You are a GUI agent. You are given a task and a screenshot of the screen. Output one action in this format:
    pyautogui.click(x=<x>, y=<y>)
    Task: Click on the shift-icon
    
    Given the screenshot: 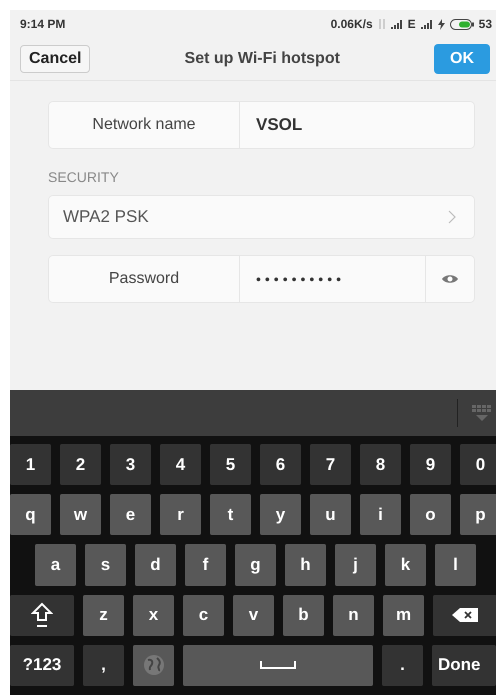 What is the action you would take?
    pyautogui.click(x=42, y=615)
    